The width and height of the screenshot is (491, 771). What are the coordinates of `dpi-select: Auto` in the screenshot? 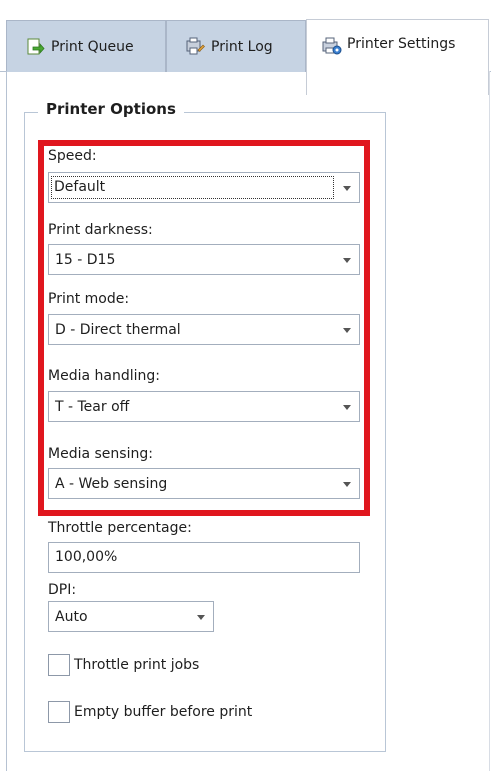 It's located at (131, 616).